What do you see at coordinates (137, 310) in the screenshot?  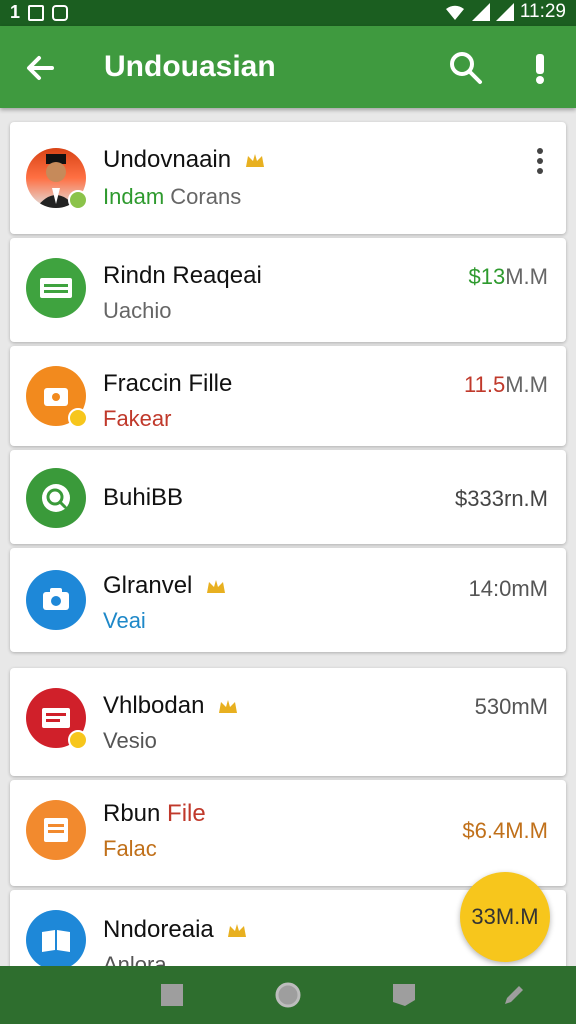 I see `item-subtitle: Uachio` at bounding box center [137, 310].